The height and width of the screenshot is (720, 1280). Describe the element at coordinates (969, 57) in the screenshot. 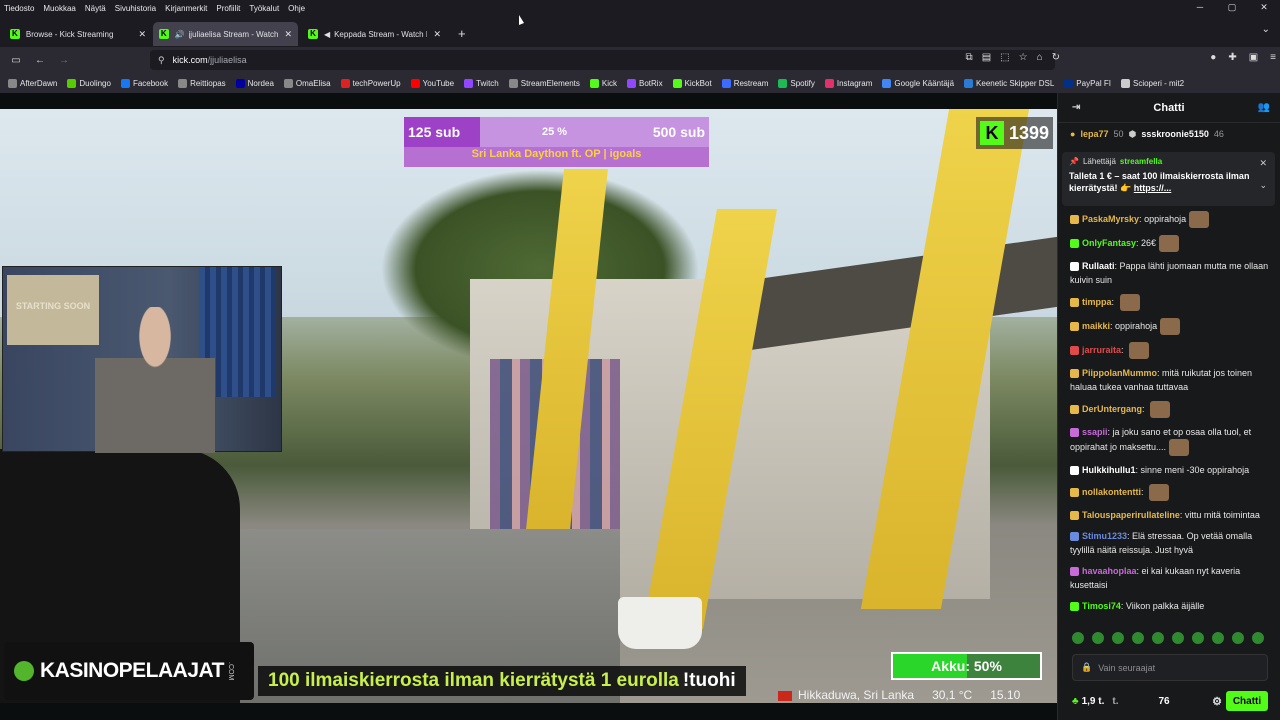

I see `translate-icon: ⧉` at that location.